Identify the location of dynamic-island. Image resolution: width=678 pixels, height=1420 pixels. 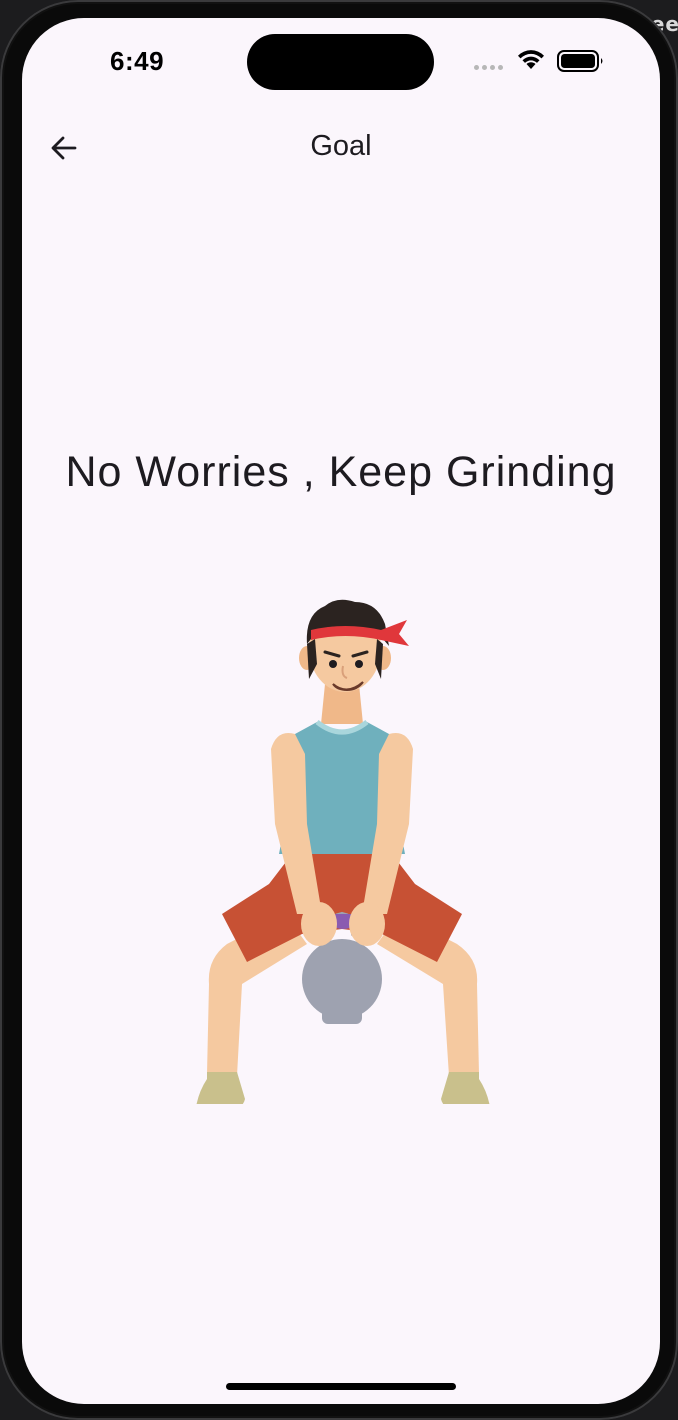
(340, 62).